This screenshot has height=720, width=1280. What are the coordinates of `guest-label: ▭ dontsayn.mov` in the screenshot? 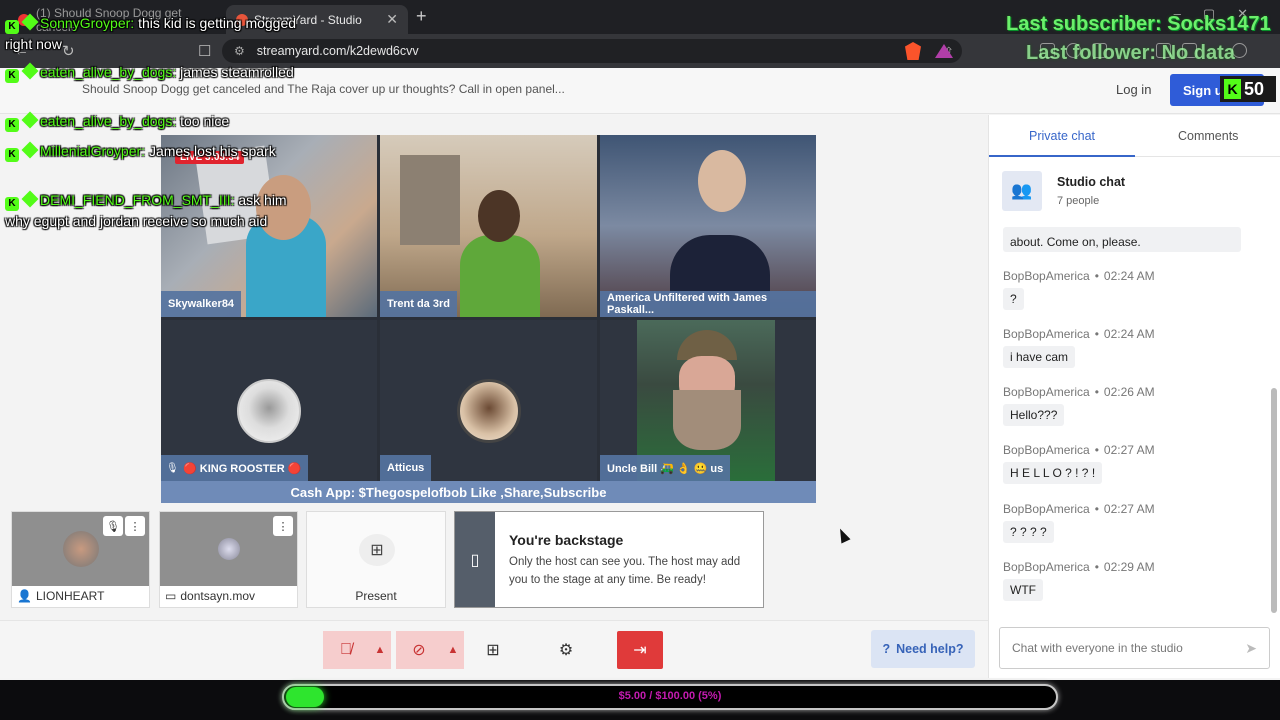 It's located at (210, 596).